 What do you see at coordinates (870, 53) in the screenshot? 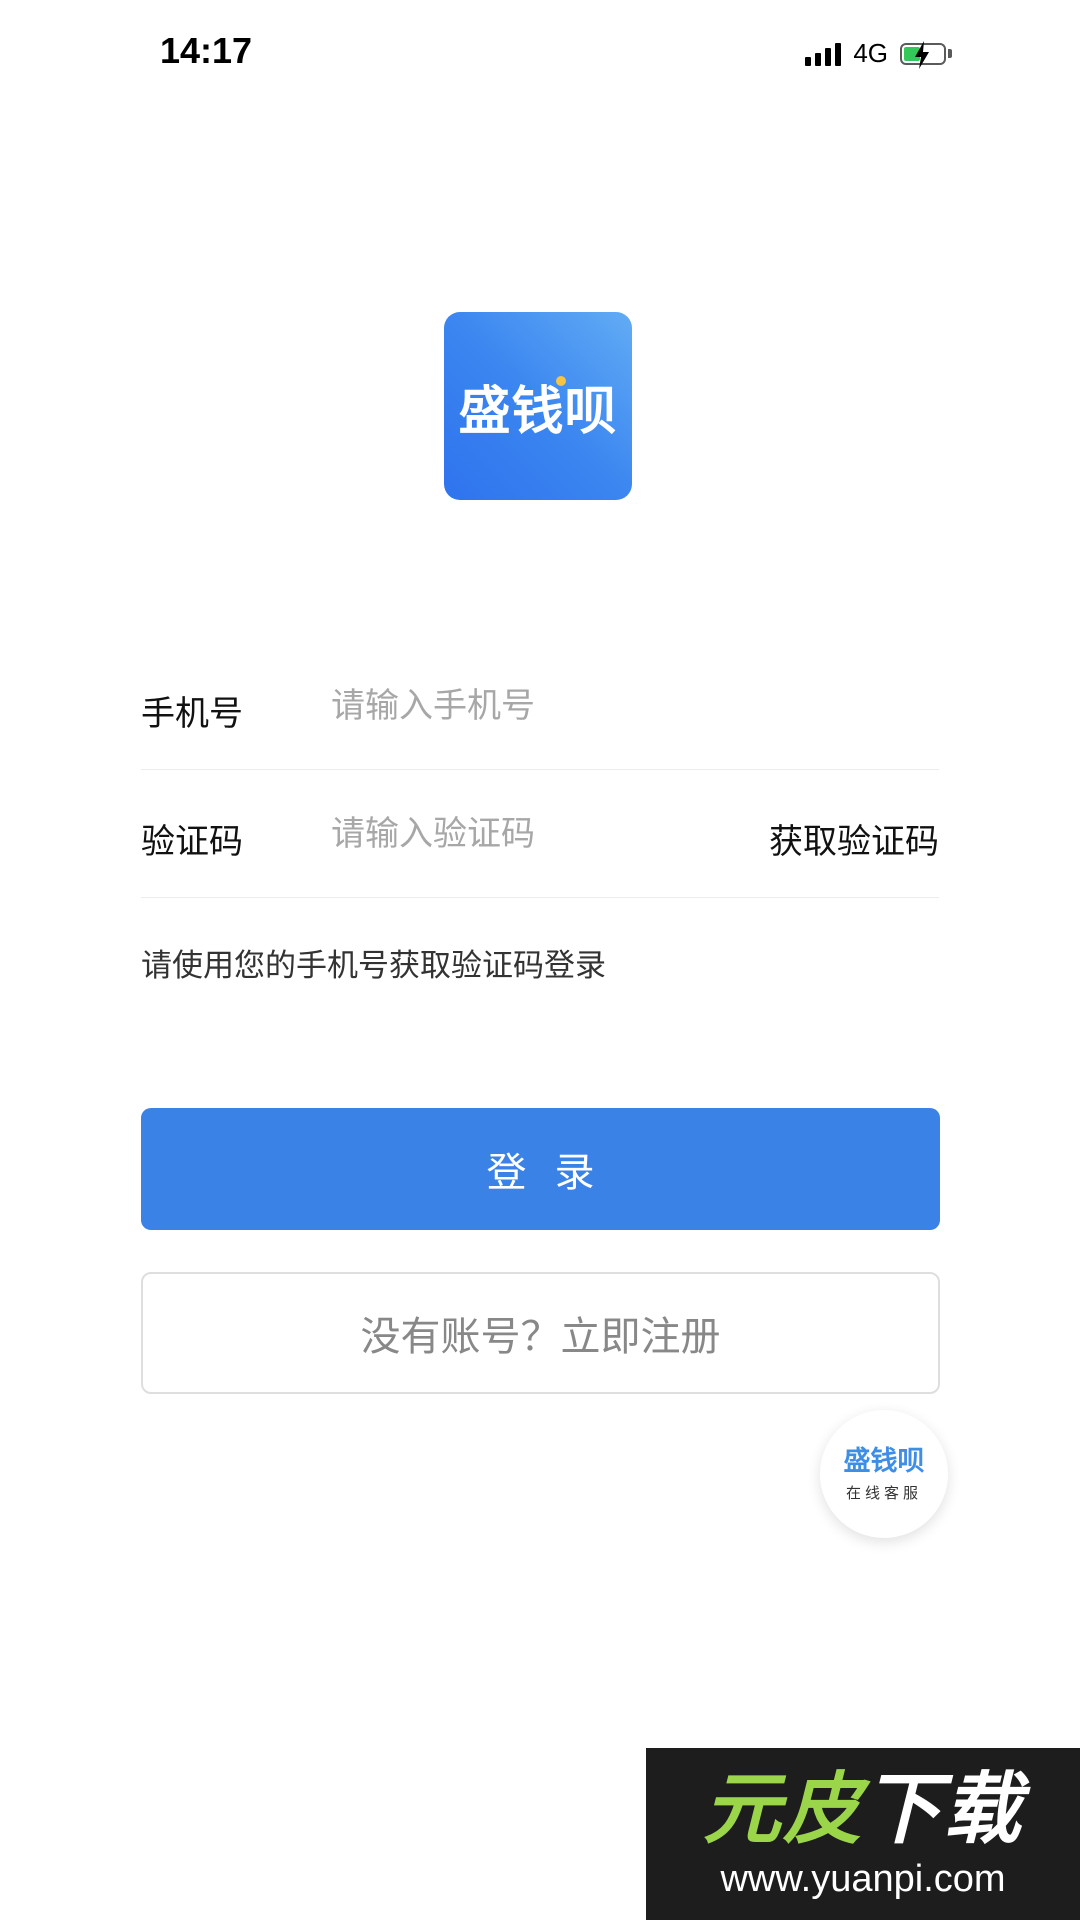
I see `network-type: 4G` at bounding box center [870, 53].